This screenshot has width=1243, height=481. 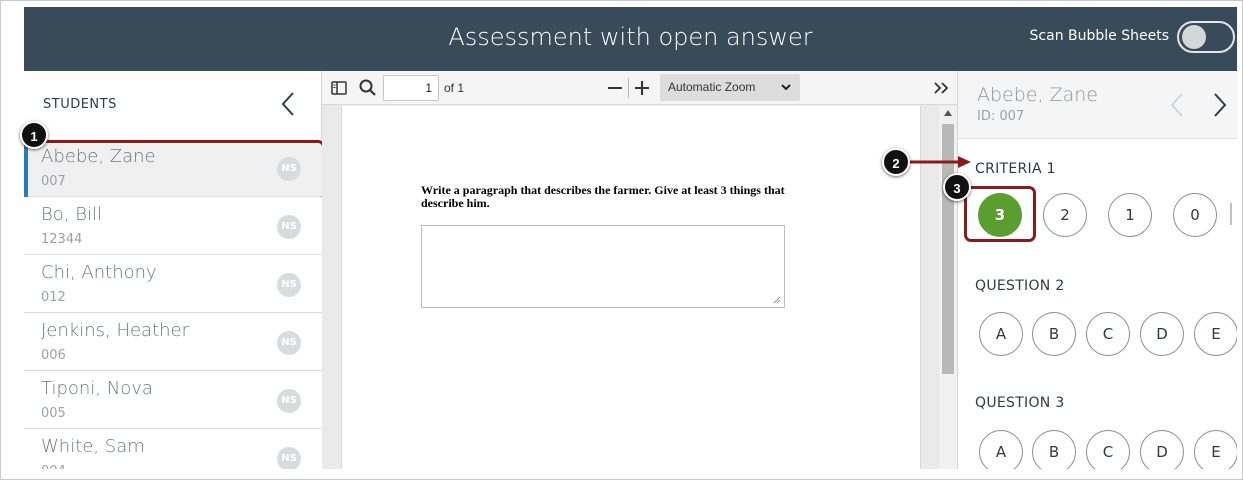 What do you see at coordinates (368, 88) in the screenshot?
I see `search-icon` at bounding box center [368, 88].